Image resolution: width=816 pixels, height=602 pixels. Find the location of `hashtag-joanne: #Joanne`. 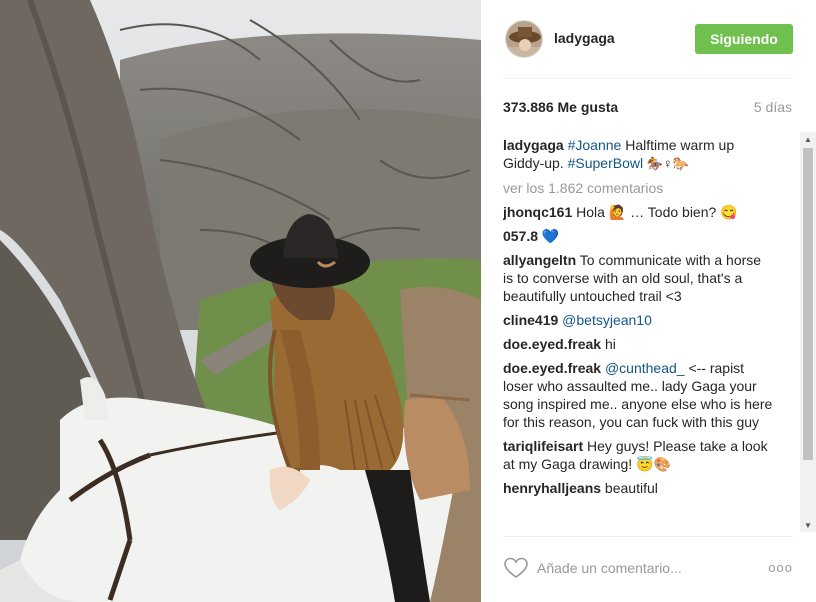

hashtag-joanne: #Joanne is located at coordinates (595, 145).